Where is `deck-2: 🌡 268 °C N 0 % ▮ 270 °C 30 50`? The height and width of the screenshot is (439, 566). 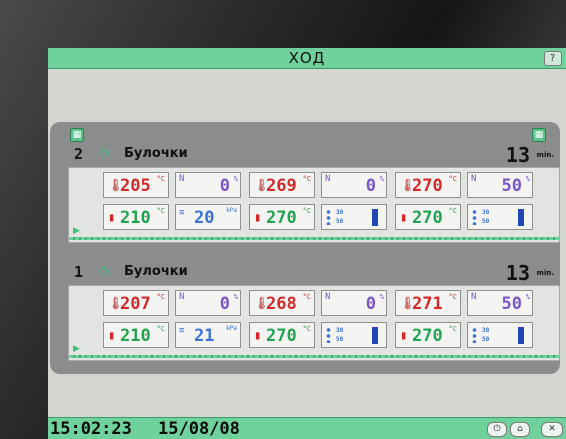 deck-2: 🌡 268 °C N 0 % ▮ 270 °C 30 50 is located at coordinates (321, 320).